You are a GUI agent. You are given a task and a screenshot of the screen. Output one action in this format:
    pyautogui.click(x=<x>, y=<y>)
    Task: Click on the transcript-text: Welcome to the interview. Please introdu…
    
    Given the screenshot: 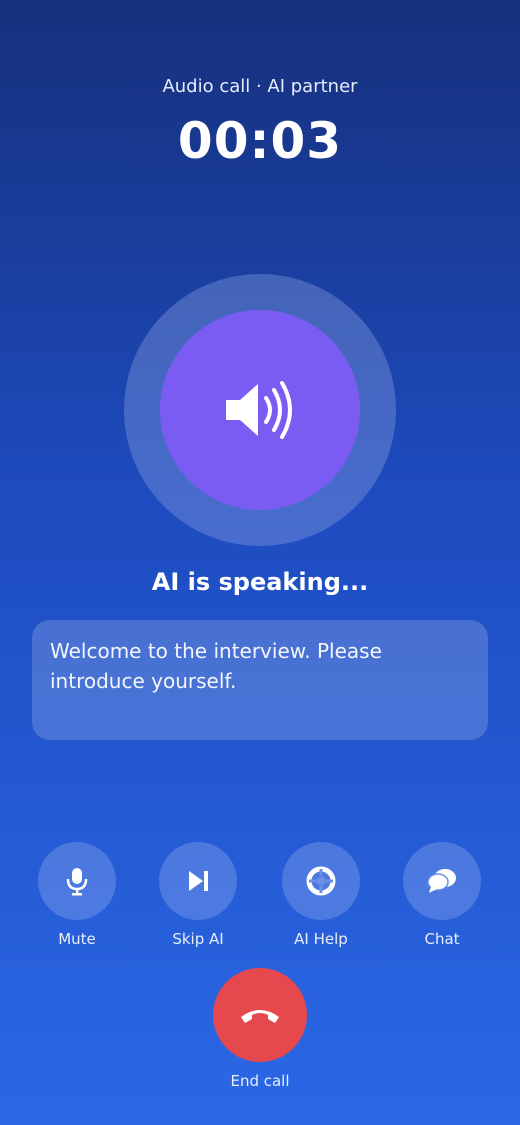 What is the action you would take?
    pyautogui.click(x=216, y=666)
    